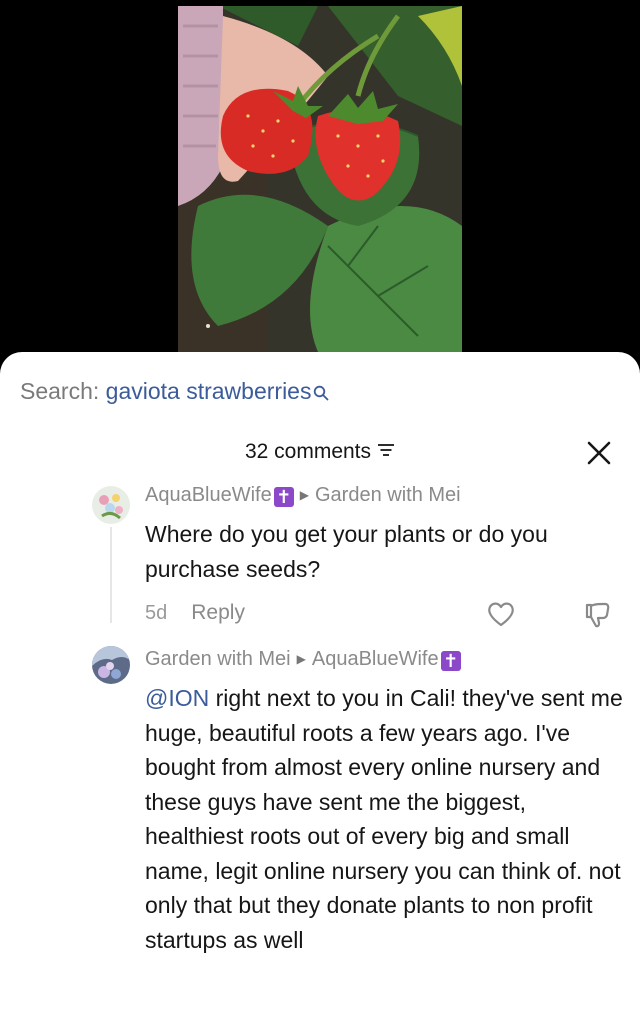 The image size is (640, 1024). What do you see at coordinates (218, 612) in the screenshot?
I see `reply-button: Reply` at bounding box center [218, 612].